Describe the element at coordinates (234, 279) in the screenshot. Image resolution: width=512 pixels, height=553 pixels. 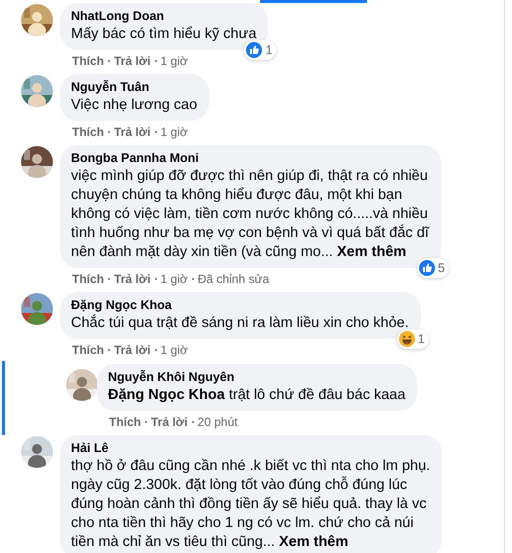
I see `edited-label: Đã chỉnh sửa` at that location.